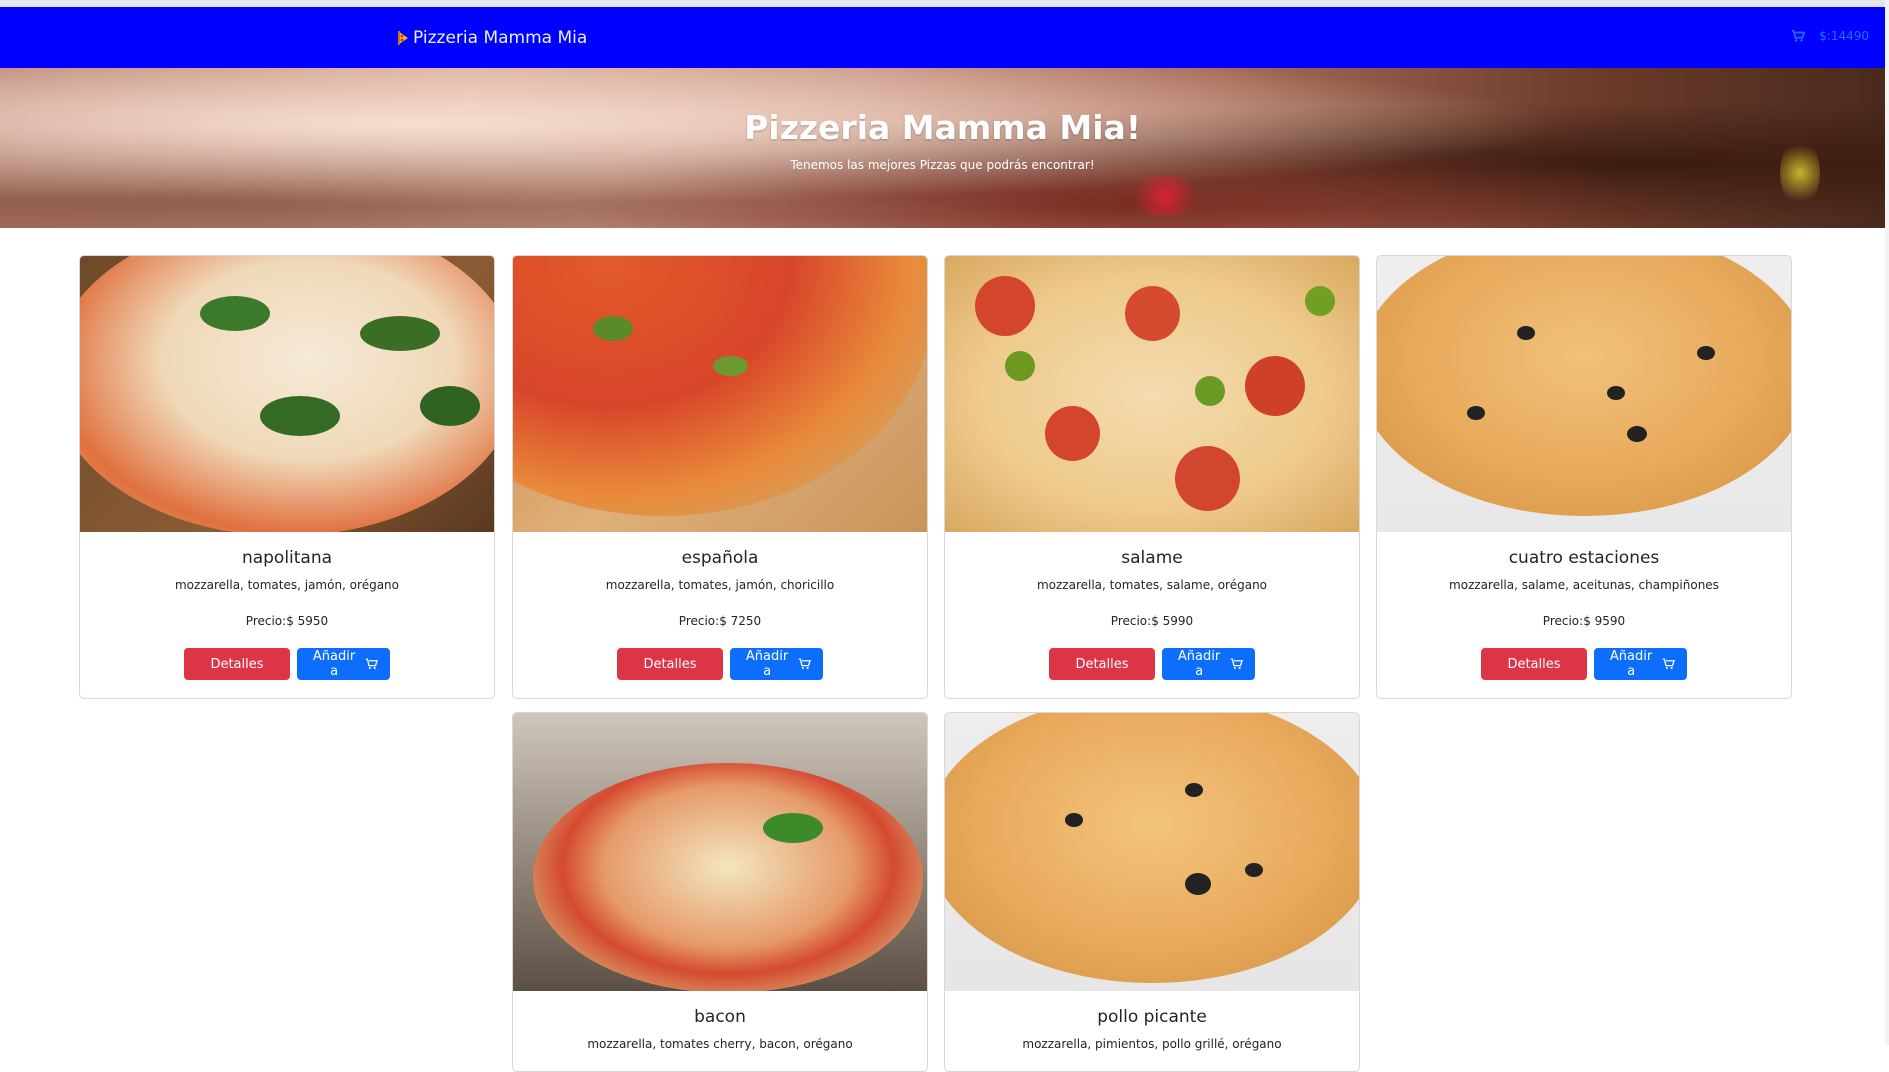  Describe the element at coordinates (500, 38) in the screenshot. I see `brand-label: Pizzeria Mamma Mia` at that location.